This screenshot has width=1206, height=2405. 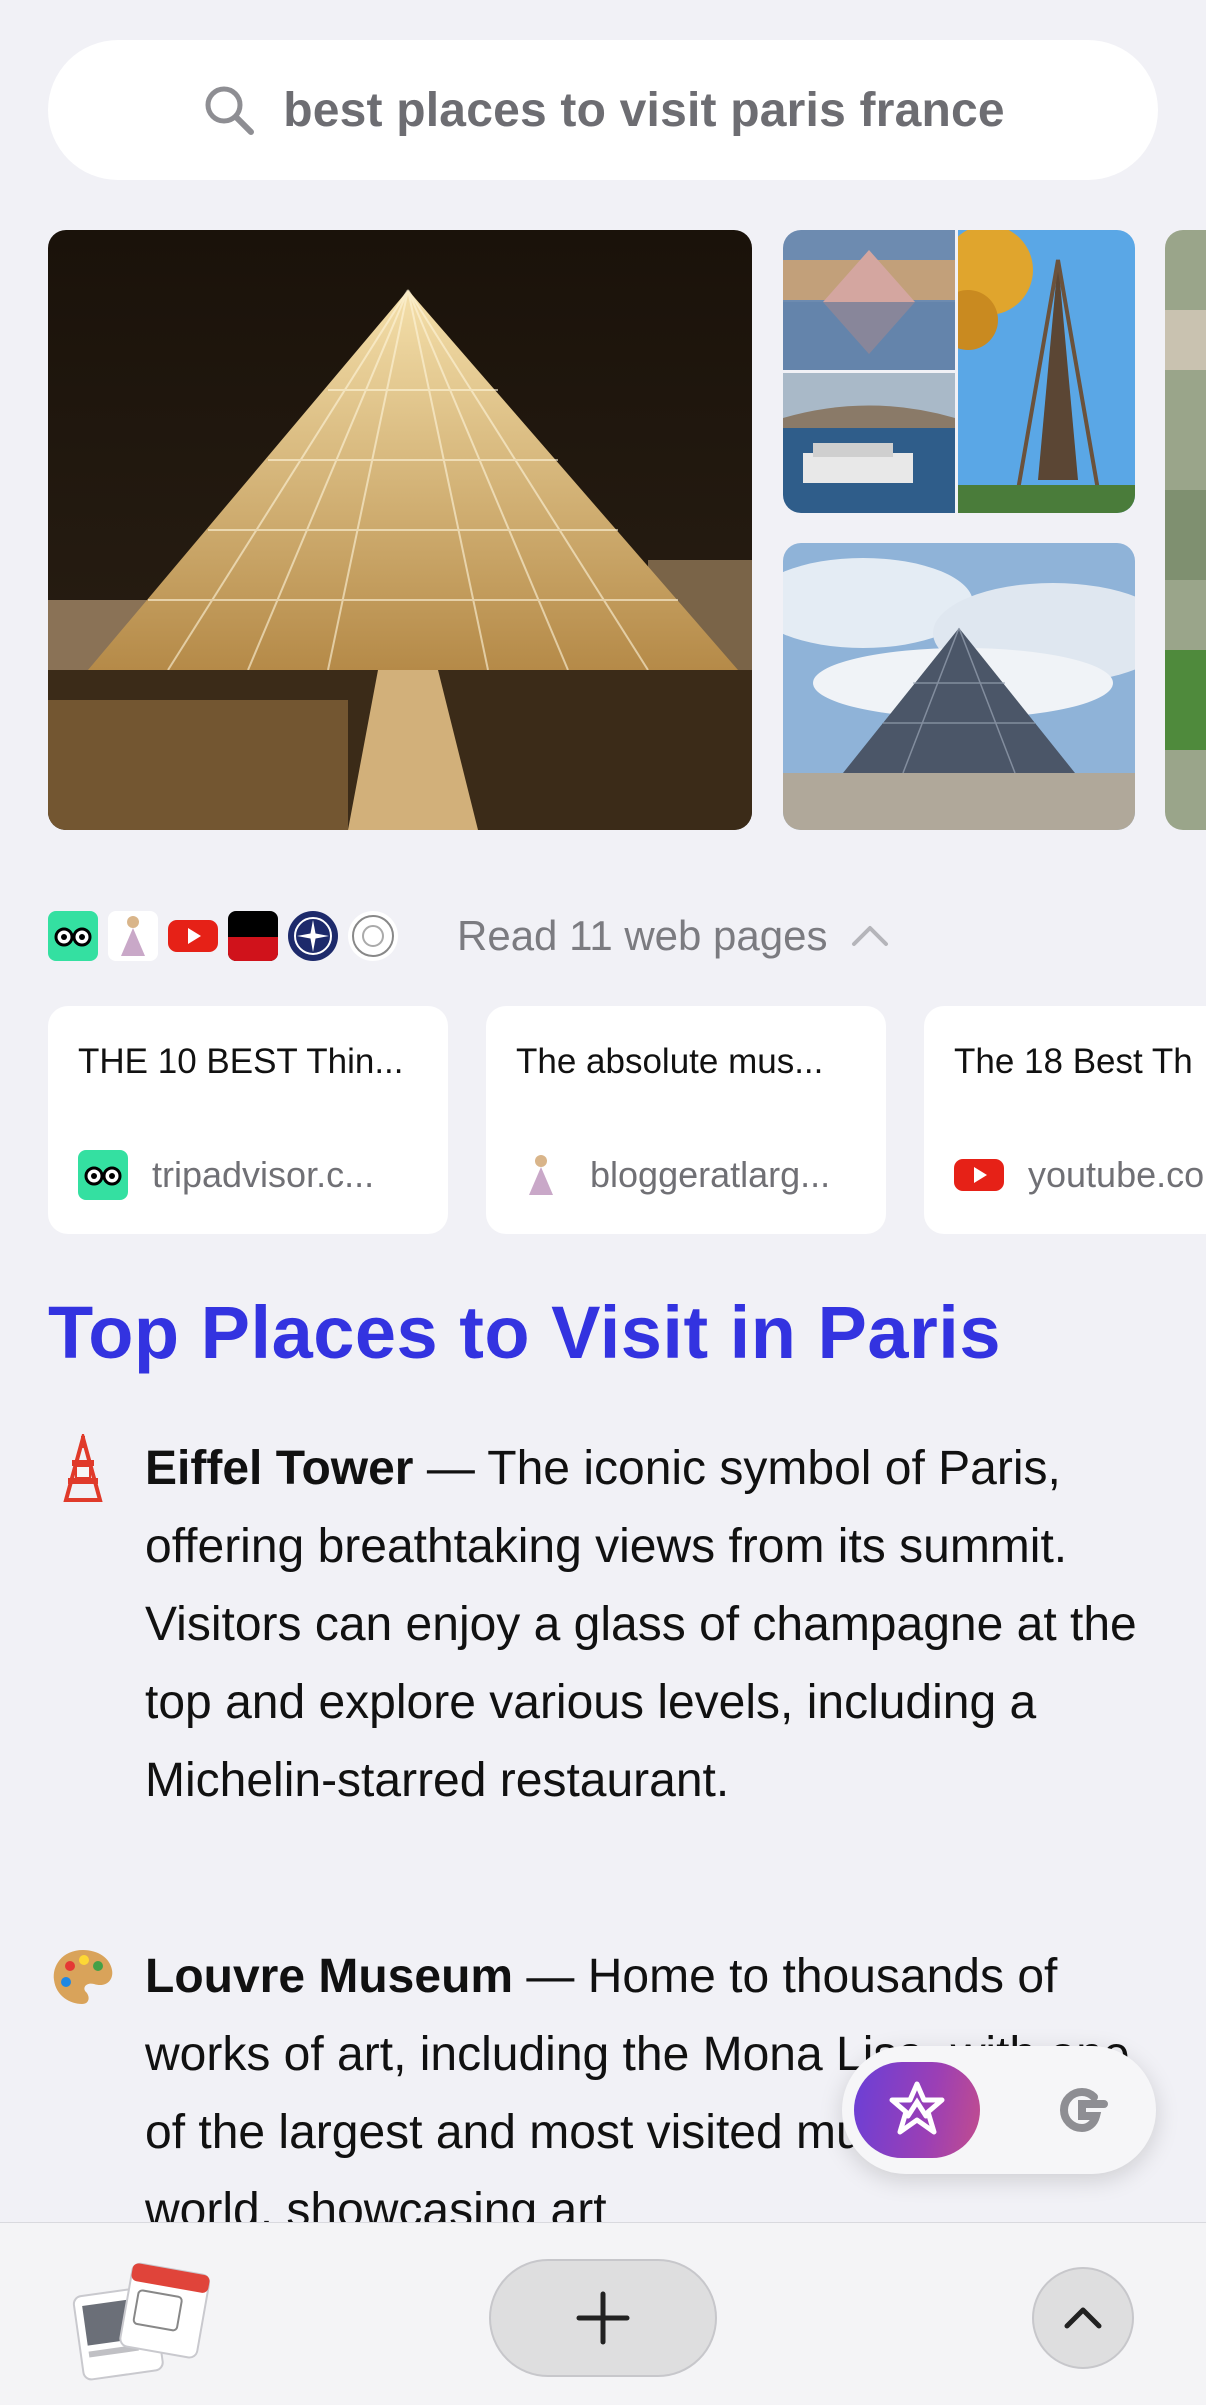 I want to click on artist-palette-icon, so click(x=83, y=1977).